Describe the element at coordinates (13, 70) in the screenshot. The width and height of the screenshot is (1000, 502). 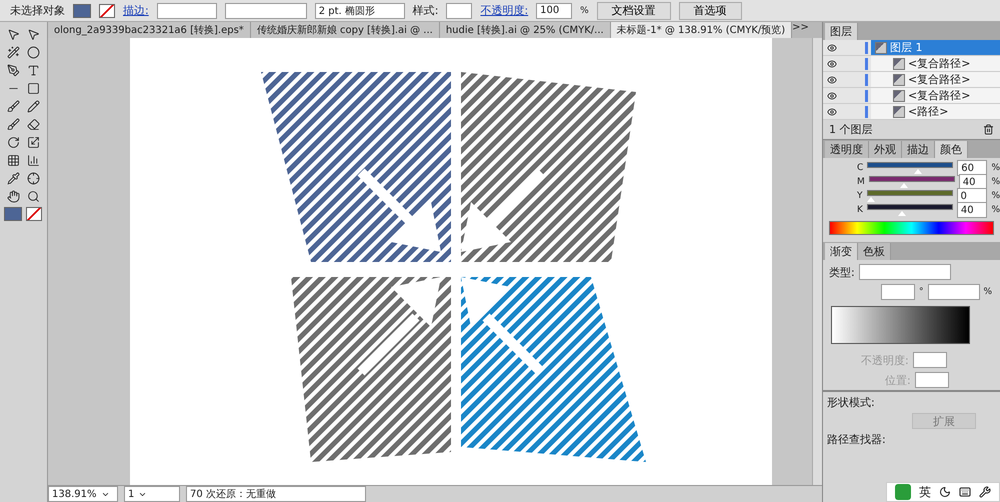
I see `pen-icon` at that location.